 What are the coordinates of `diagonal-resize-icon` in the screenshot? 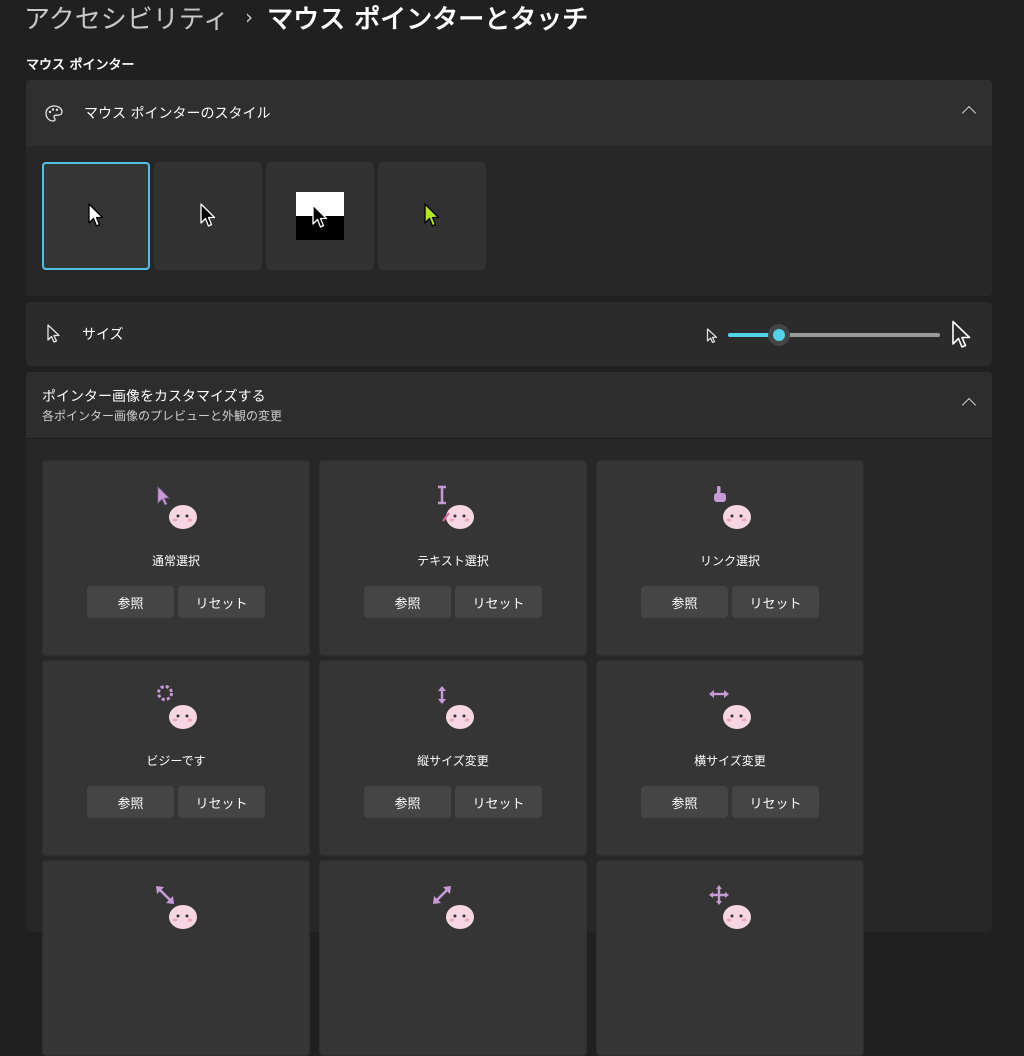 It's located at (176, 909).